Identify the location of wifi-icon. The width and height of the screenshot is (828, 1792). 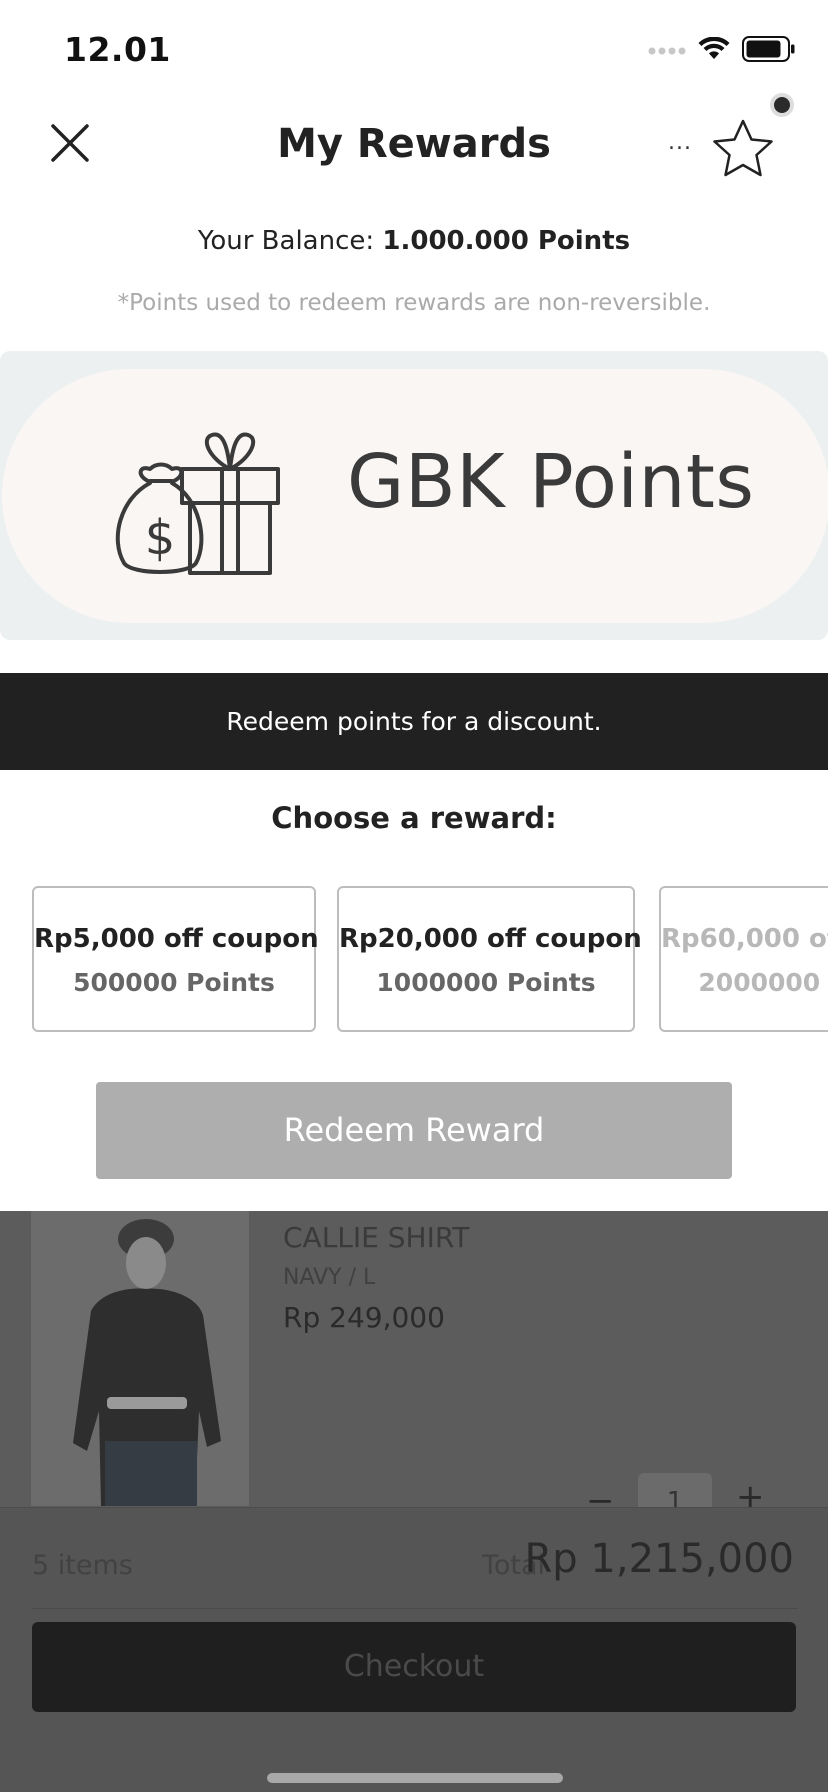
(714, 50).